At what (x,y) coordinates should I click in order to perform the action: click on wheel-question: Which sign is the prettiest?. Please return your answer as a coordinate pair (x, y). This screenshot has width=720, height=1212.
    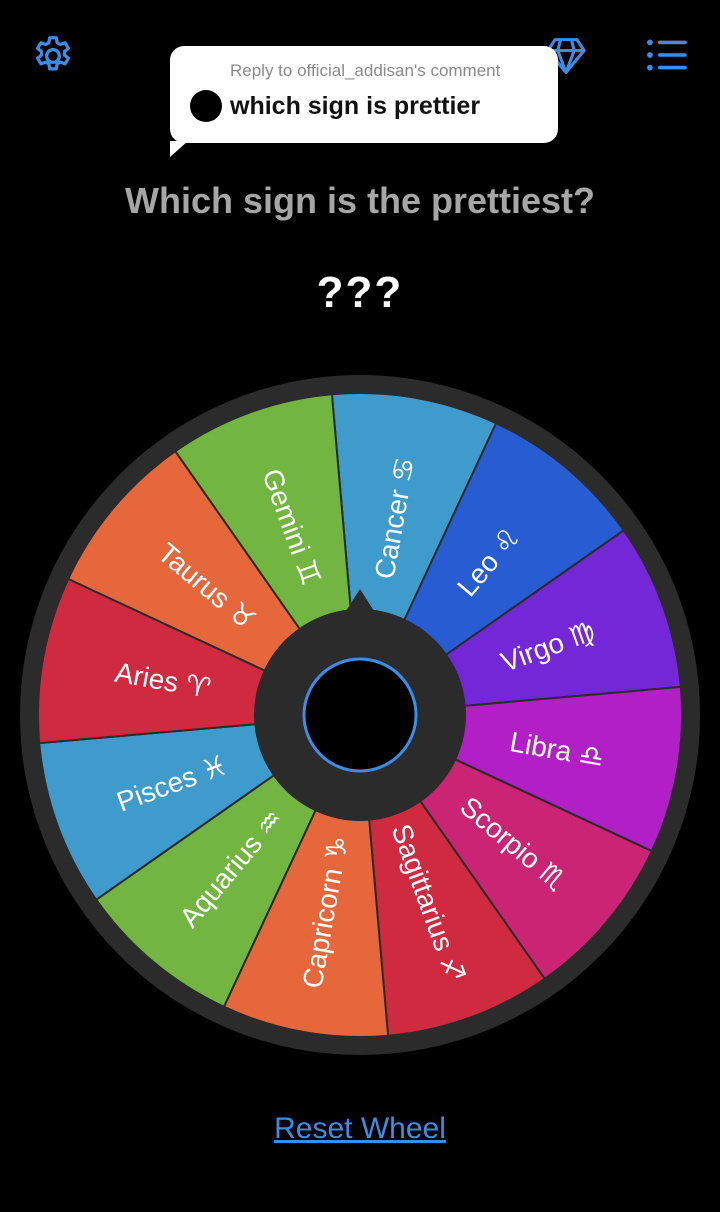
    Looking at the image, I should click on (360, 200).